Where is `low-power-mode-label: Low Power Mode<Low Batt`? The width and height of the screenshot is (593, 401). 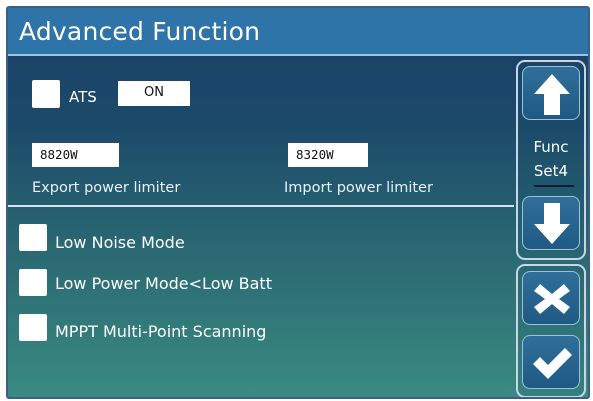
low-power-mode-label: Low Power Mode<Low Batt is located at coordinates (163, 283).